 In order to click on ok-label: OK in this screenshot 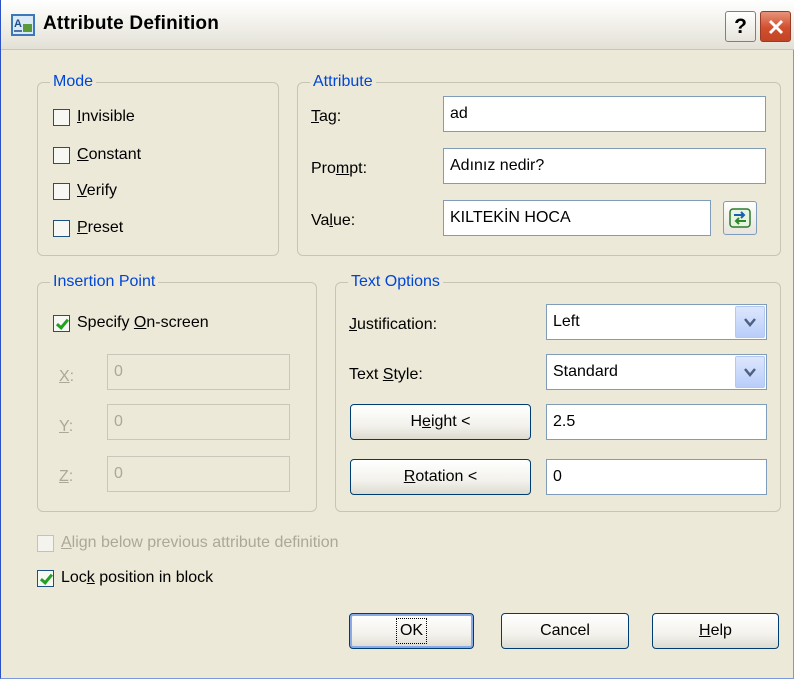, I will do `click(411, 631)`.